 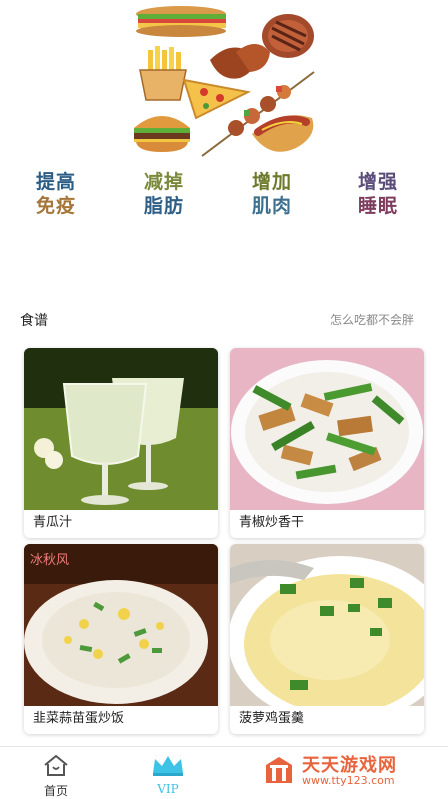 I want to click on goal-muscle-line1: 增加, so click(x=271, y=182).